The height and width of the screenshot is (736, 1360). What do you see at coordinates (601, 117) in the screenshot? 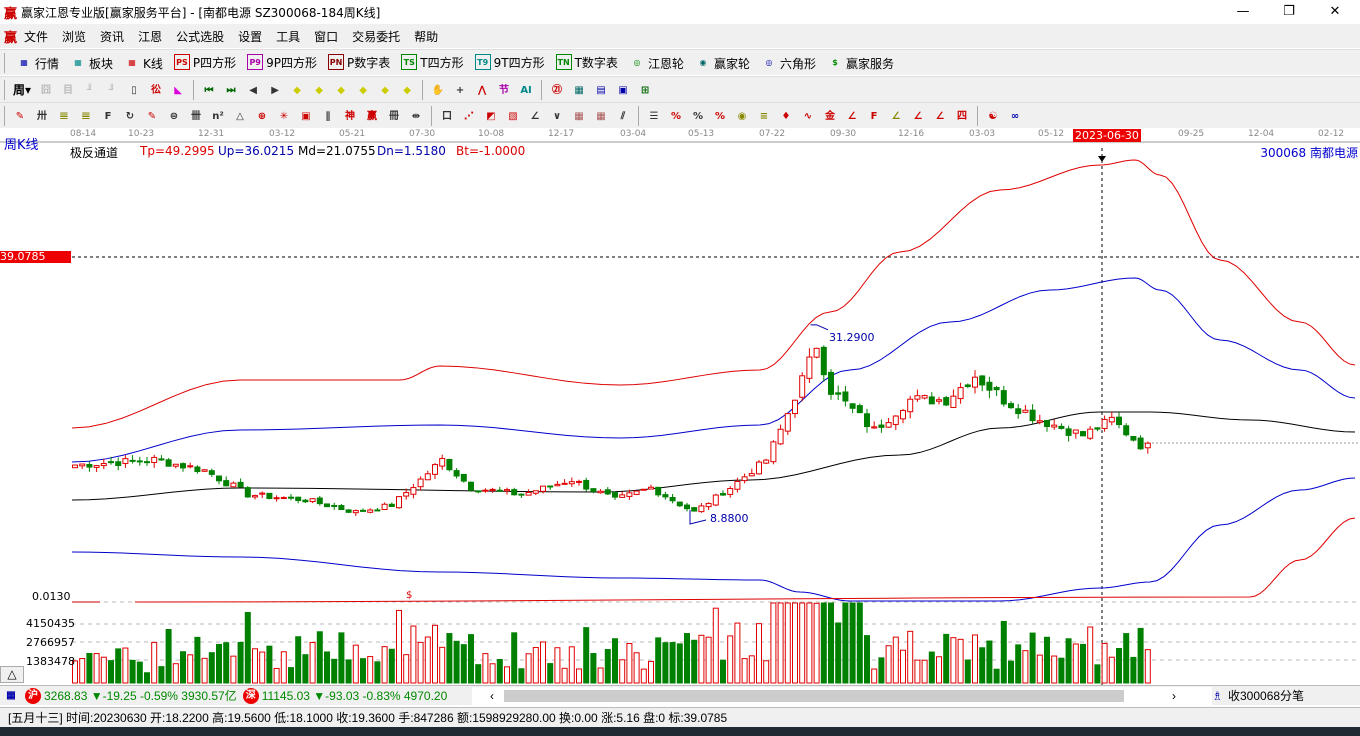
I see `mesh2-icon: ▦` at bounding box center [601, 117].